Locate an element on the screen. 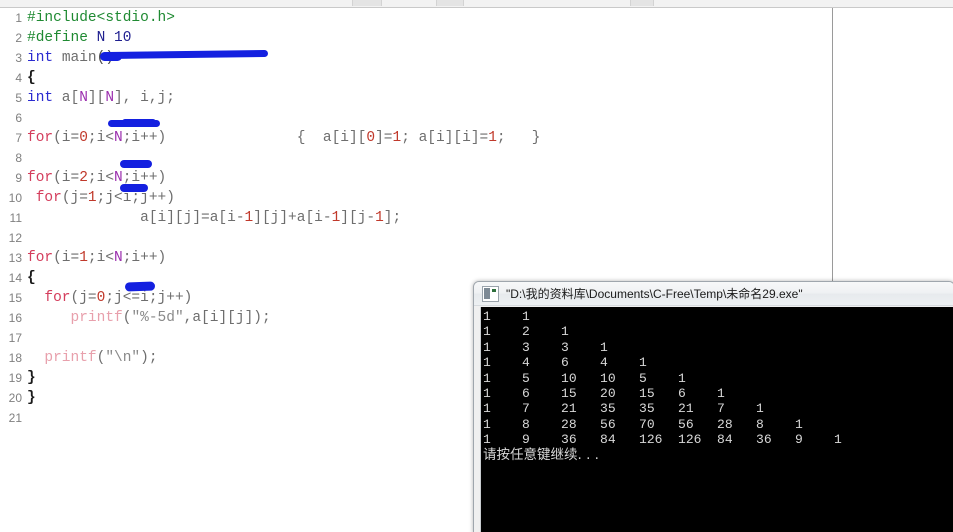  code-token: } is located at coordinates (31, 378).